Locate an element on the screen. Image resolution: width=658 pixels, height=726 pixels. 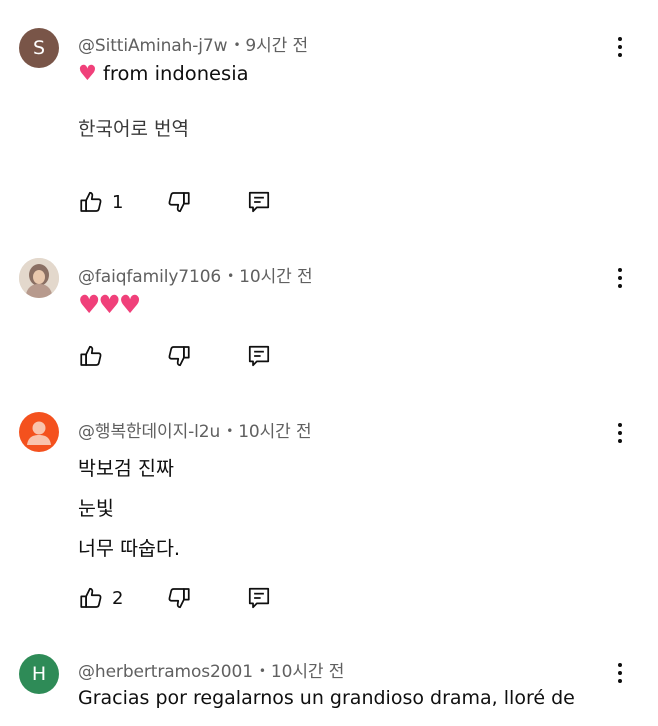
like-button: 2 is located at coordinates (100, 598).